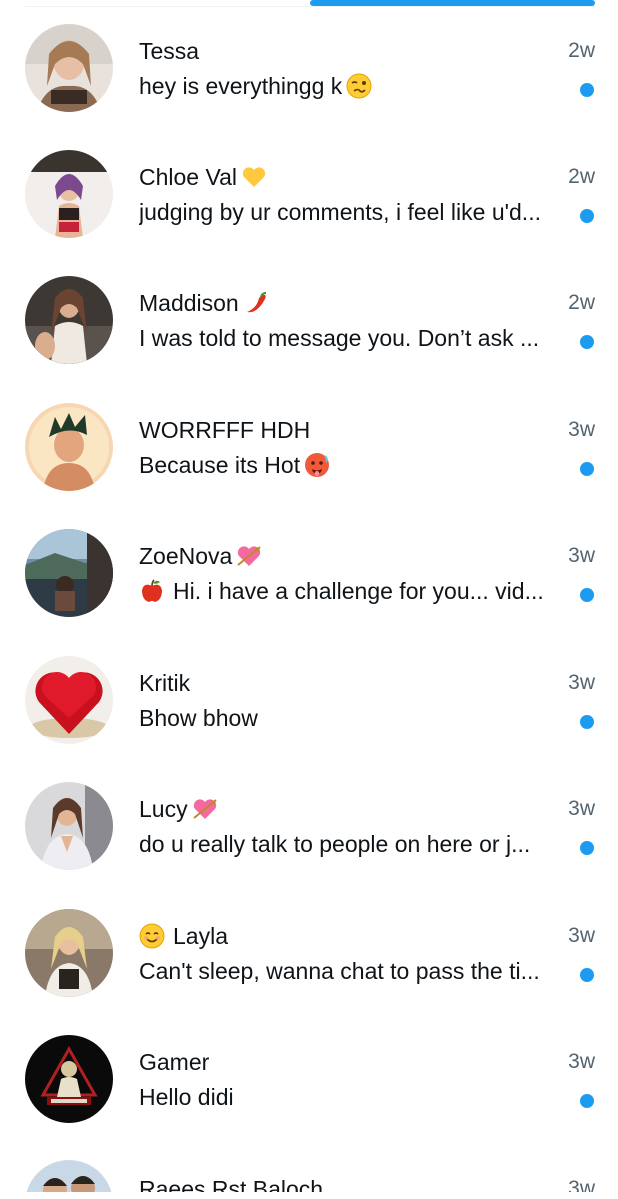 This screenshot has width=618, height=1199. I want to click on conversation-name: Maddison, so click(189, 303).